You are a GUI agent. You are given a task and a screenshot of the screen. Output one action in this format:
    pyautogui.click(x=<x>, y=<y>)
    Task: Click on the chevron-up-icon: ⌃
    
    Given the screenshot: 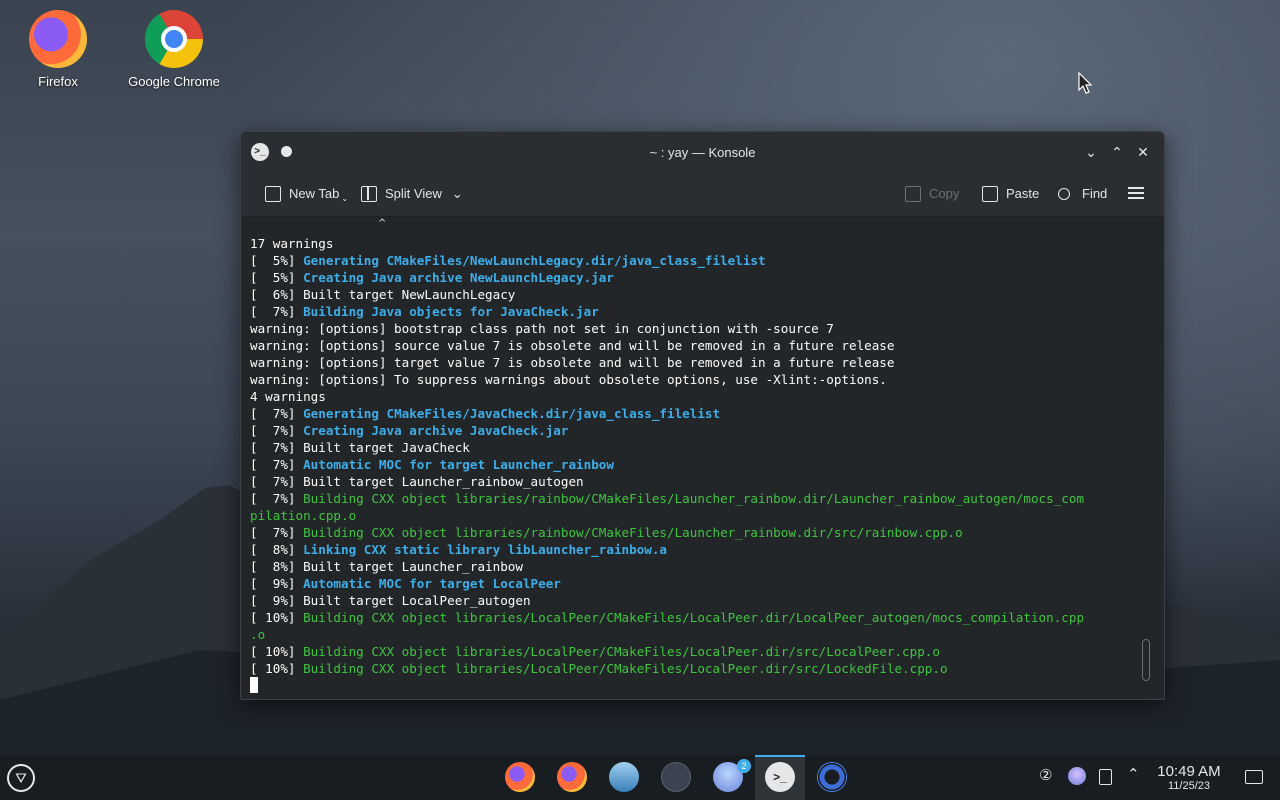 What is the action you would take?
    pyautogui.click(x=1133, y=774)
    